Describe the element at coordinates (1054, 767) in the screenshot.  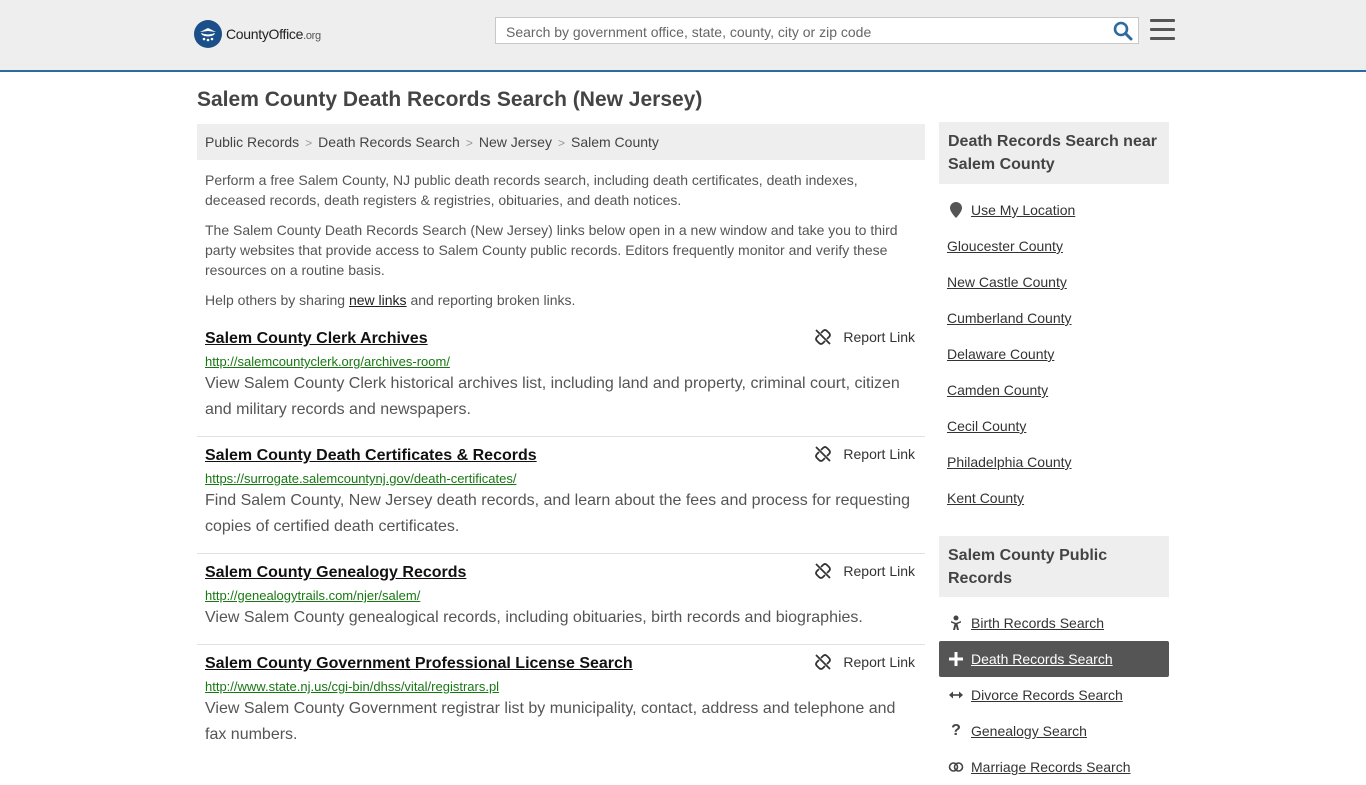
I see `sidebar-item-marriage-records: Marriage Records Search` at that location.